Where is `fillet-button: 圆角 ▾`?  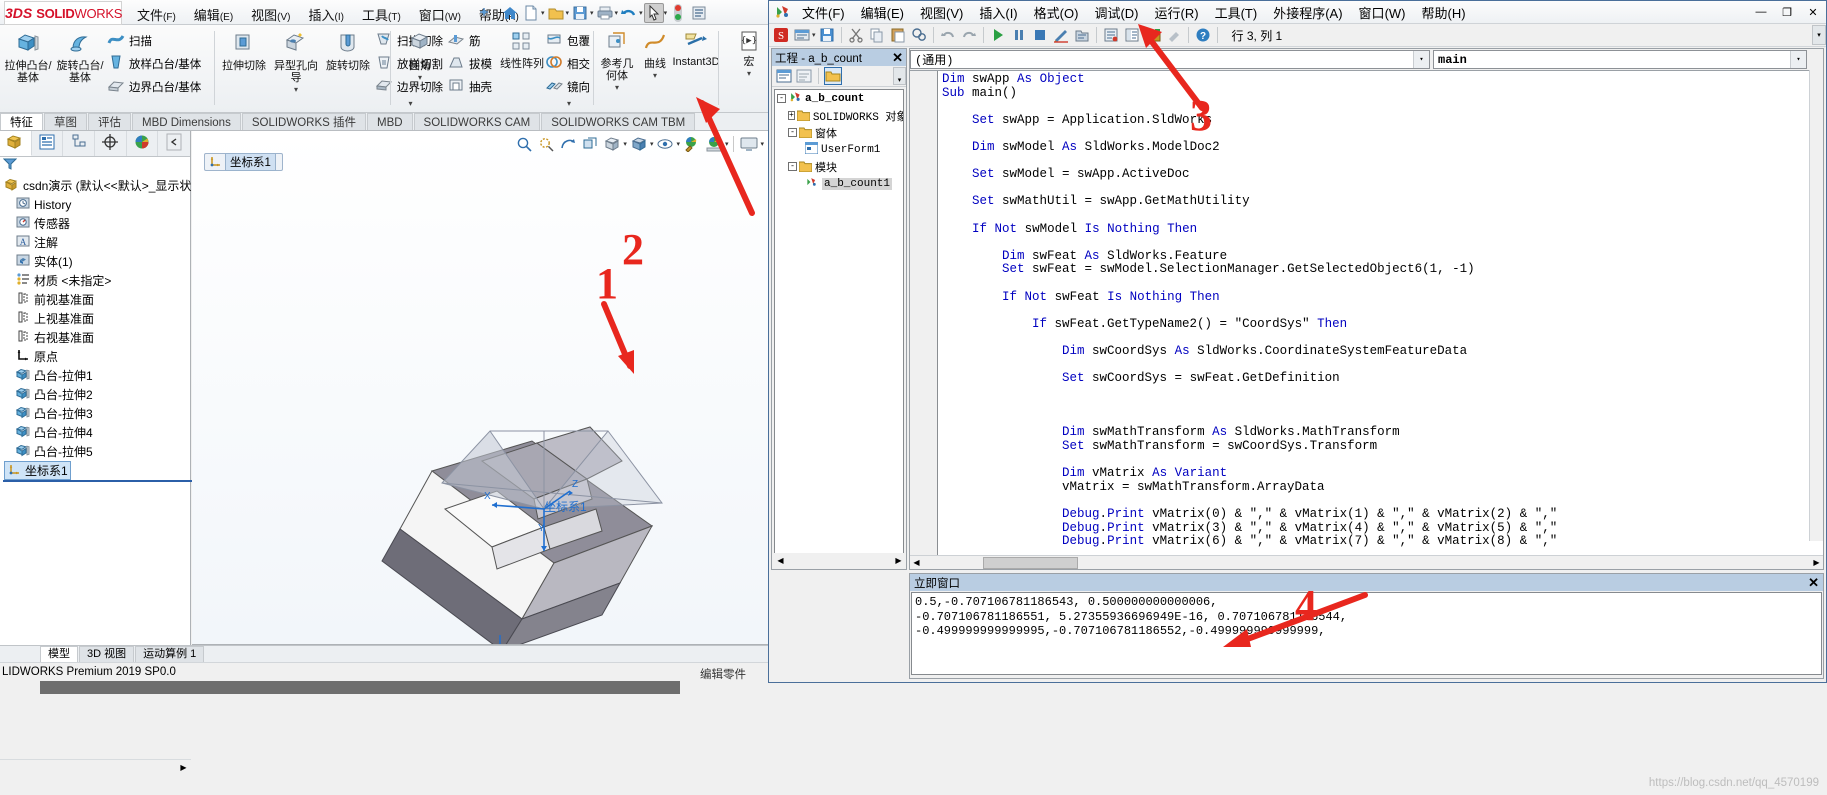 fillet-button: 圆角 ▾ is located at coordinates (420, 55).